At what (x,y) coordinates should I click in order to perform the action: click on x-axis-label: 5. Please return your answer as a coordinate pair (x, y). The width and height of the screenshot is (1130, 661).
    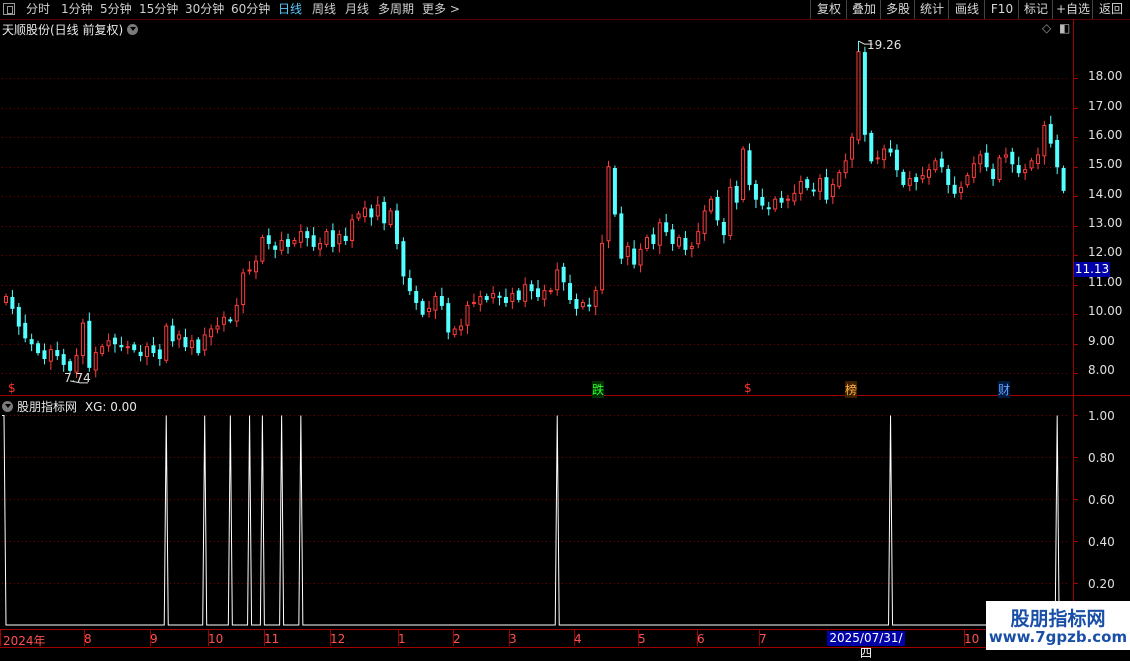
    Looking at the image, I should click on (642, 639).